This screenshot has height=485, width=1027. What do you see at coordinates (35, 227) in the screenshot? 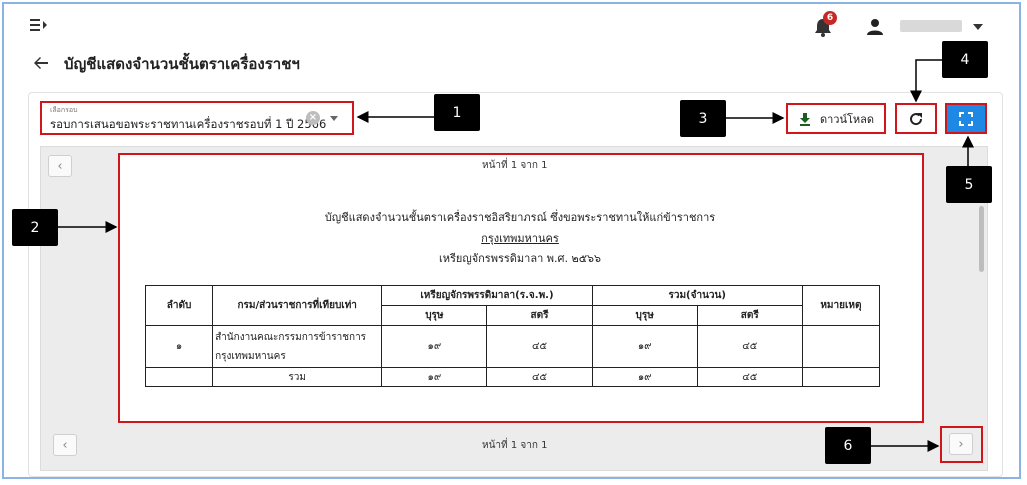
I see `callout-2: 2` at bounding box center [35, 227].